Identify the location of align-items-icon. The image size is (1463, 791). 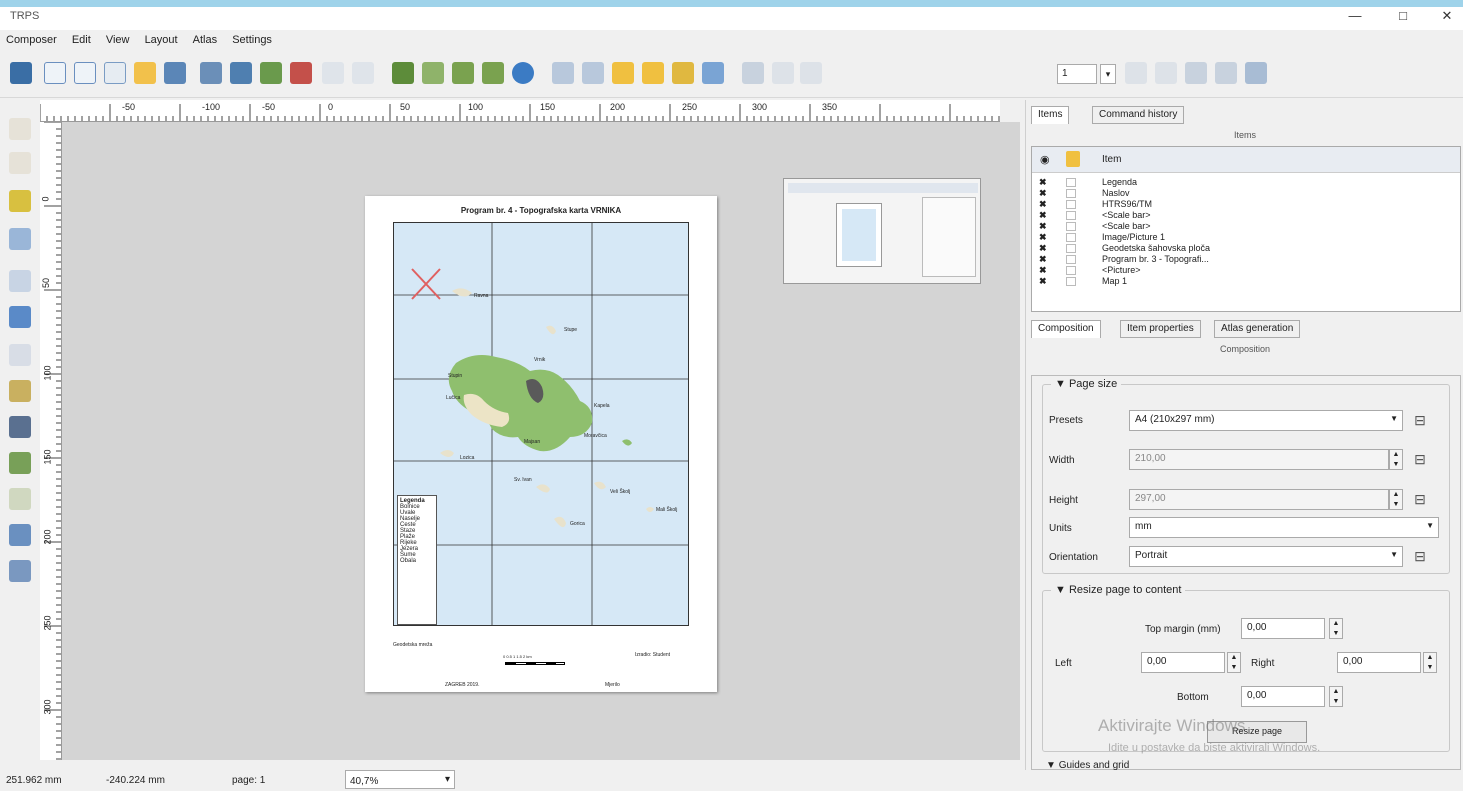
(713, 73).